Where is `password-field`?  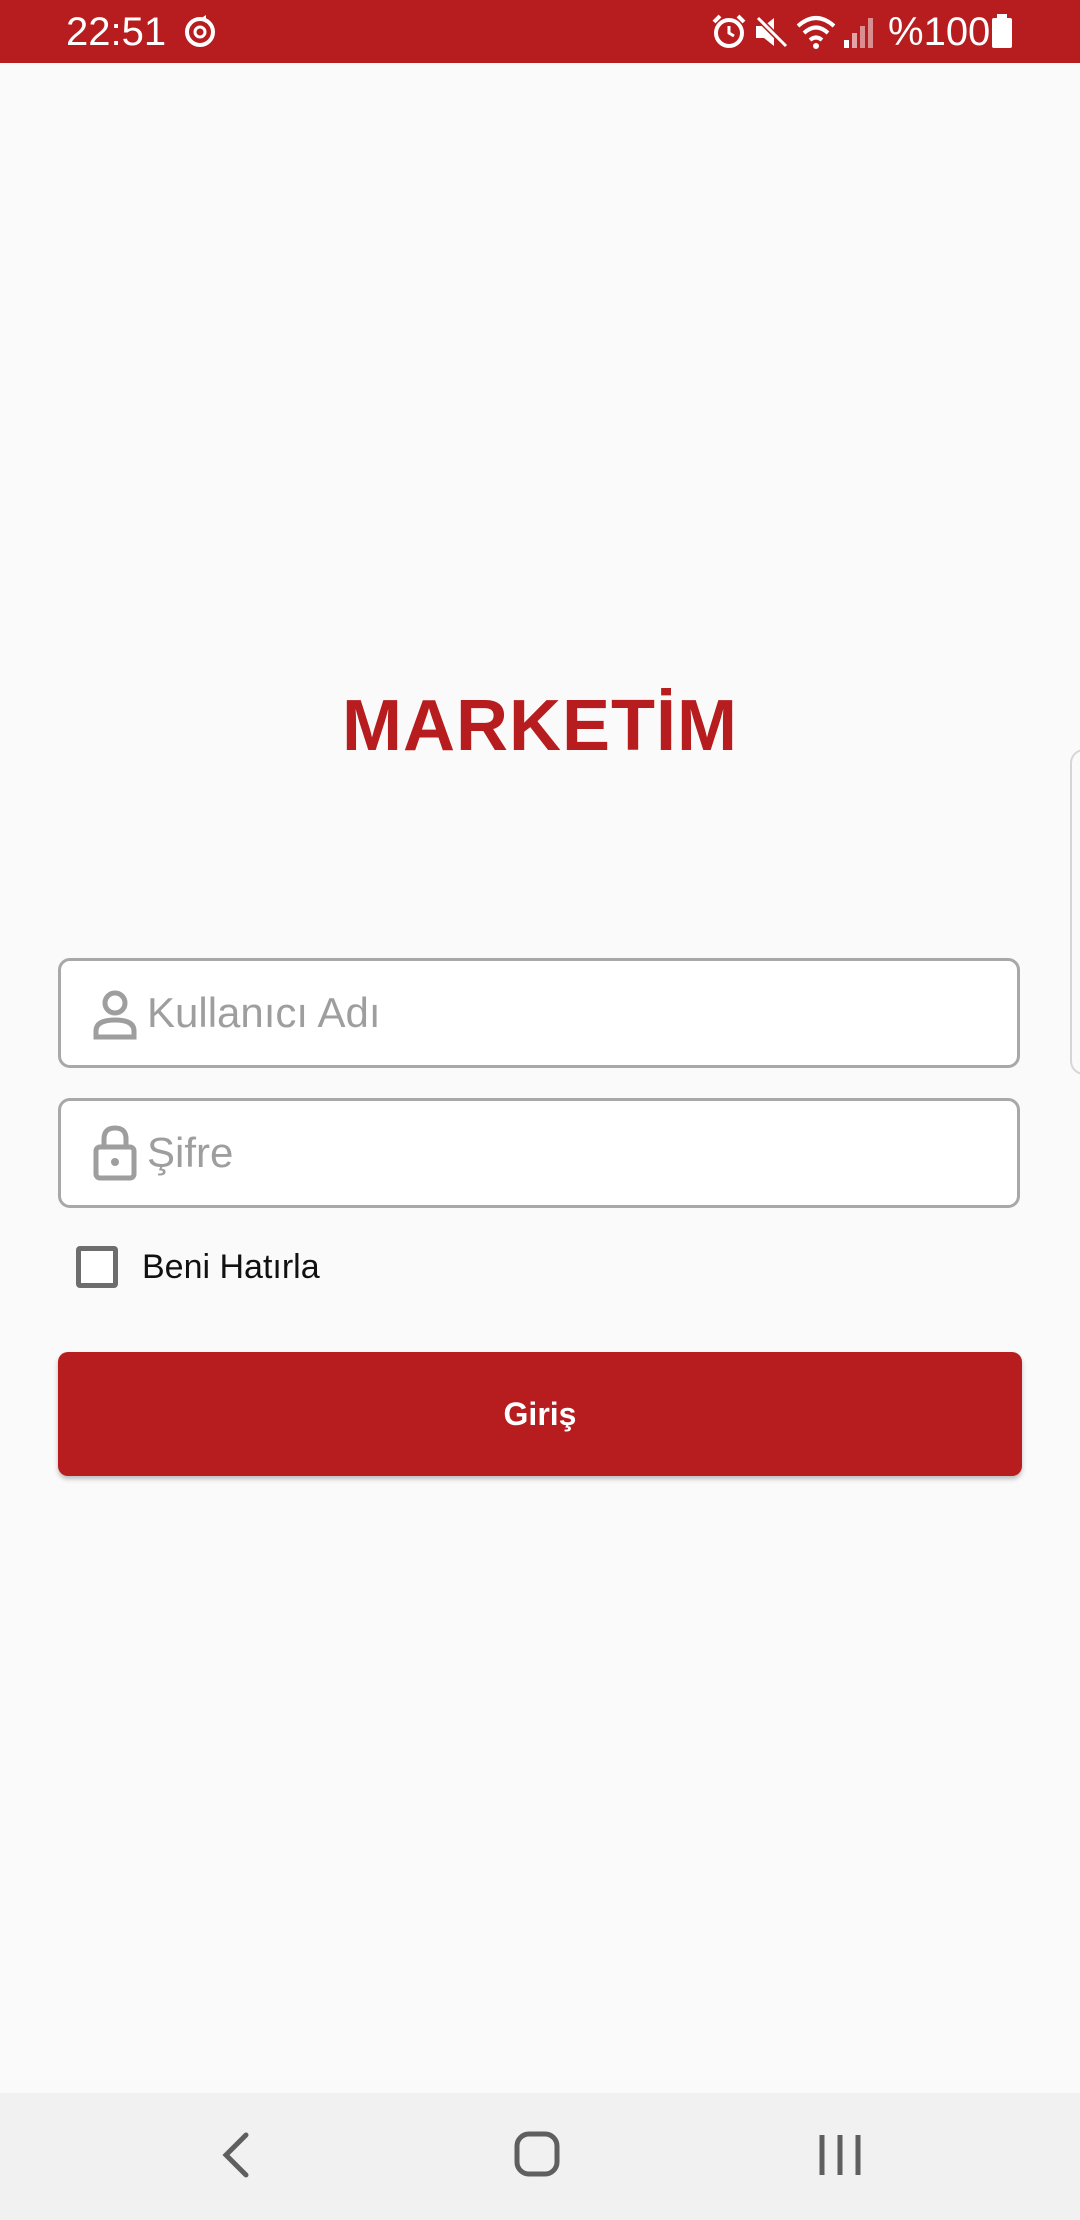 password-field is located at coordinates (539, 1153).